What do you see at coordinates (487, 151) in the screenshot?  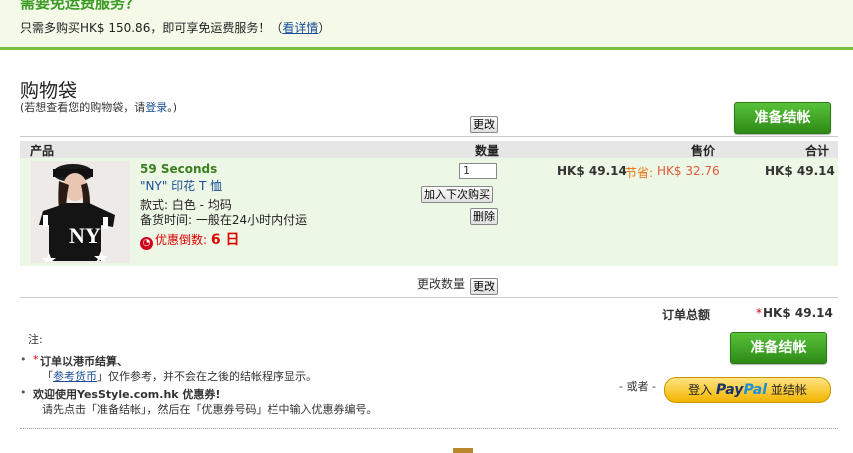 I see `header-qty: 数量` at bounding box center [487, 151].